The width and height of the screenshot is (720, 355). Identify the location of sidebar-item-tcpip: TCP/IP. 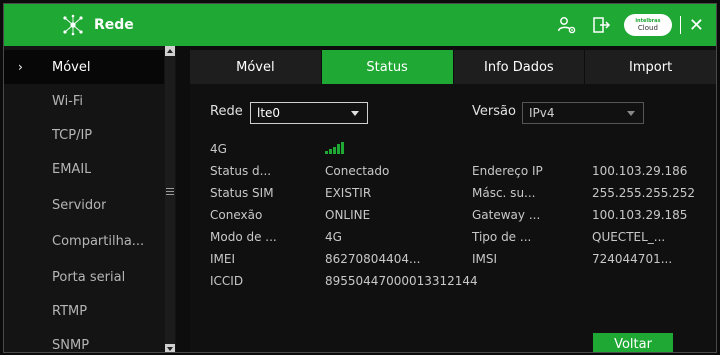
(84, 135).